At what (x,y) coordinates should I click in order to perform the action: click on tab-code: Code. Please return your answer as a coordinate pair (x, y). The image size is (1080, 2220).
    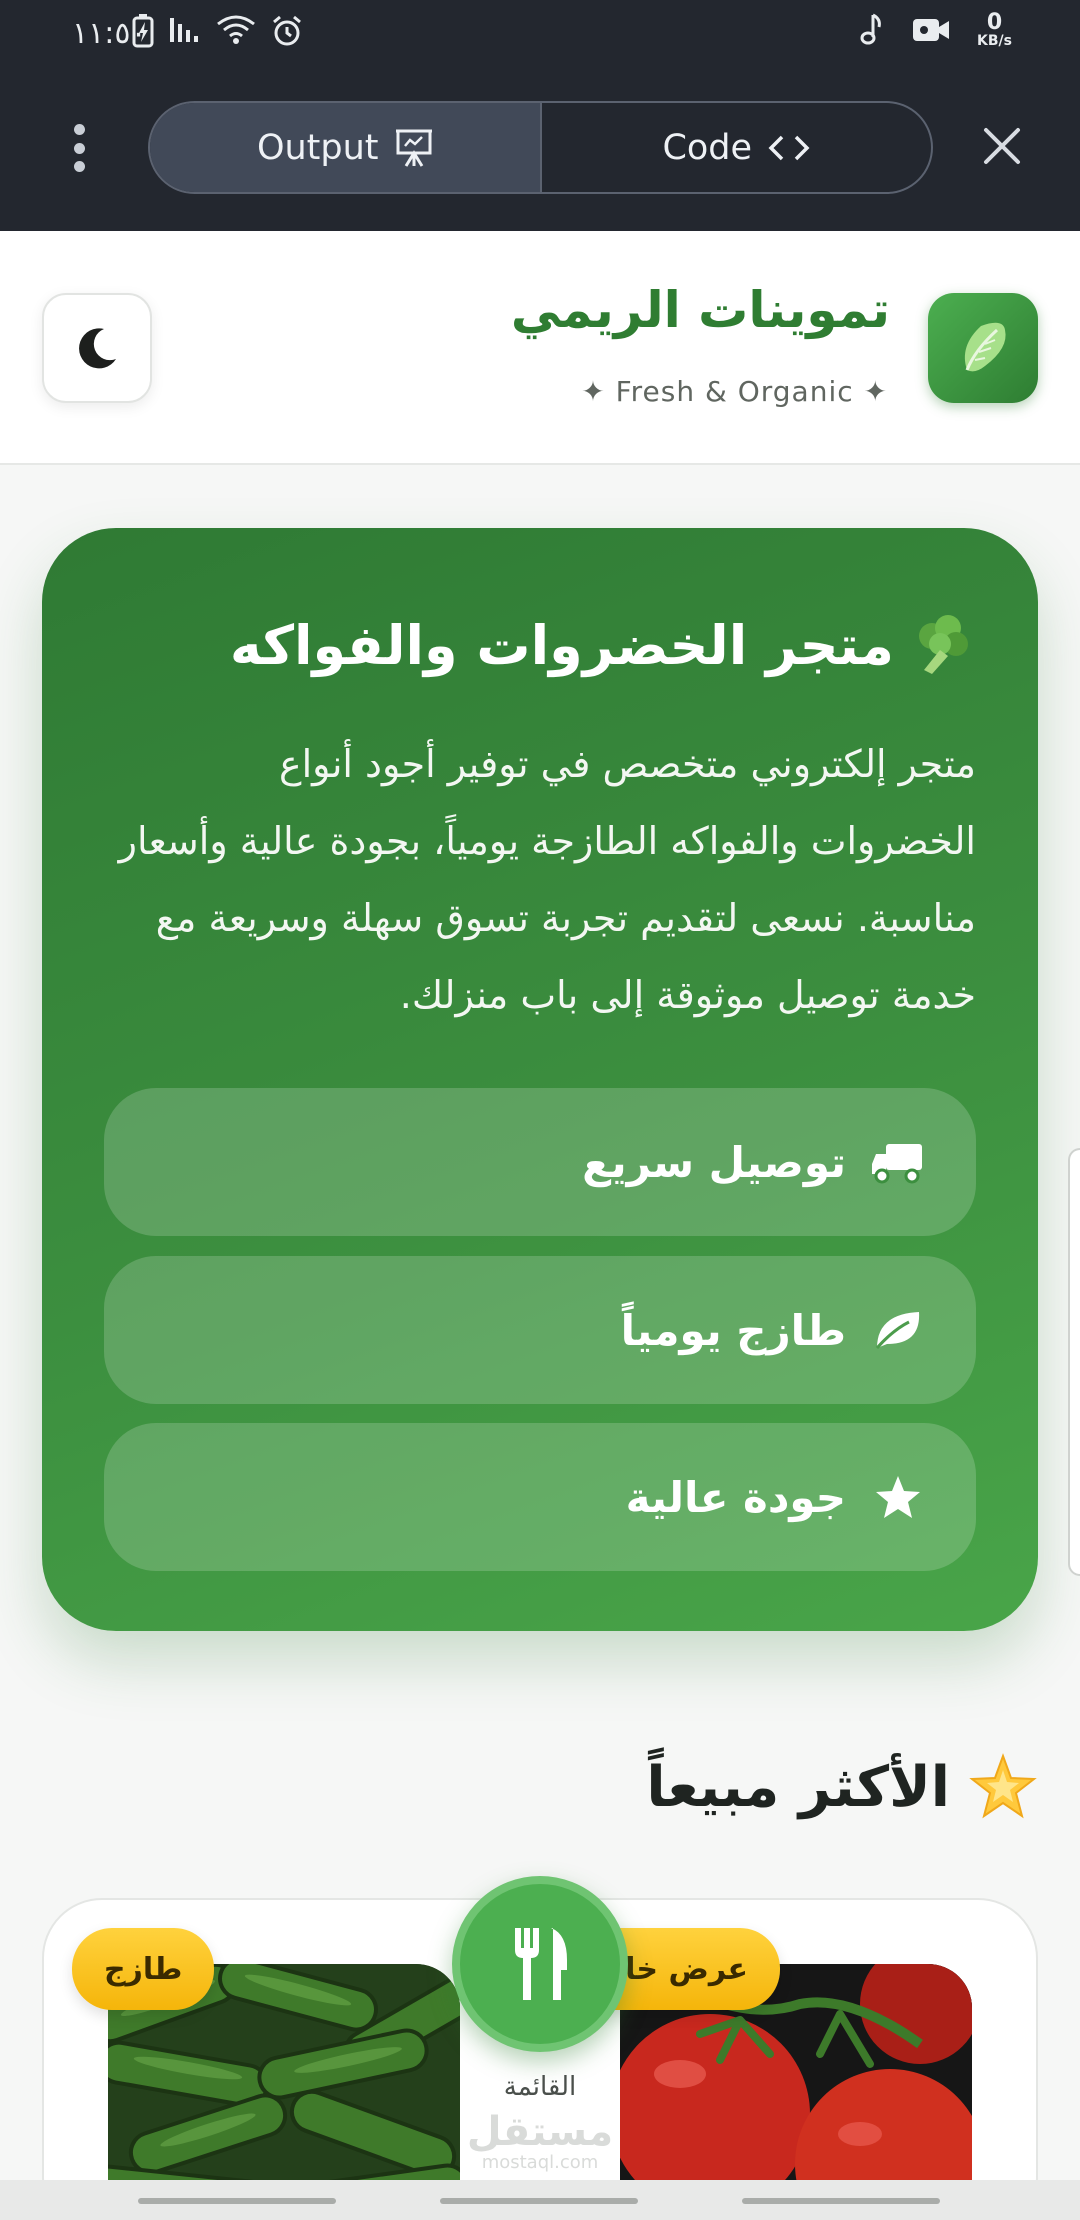
    Looking at the image, I should click on (735, 147).